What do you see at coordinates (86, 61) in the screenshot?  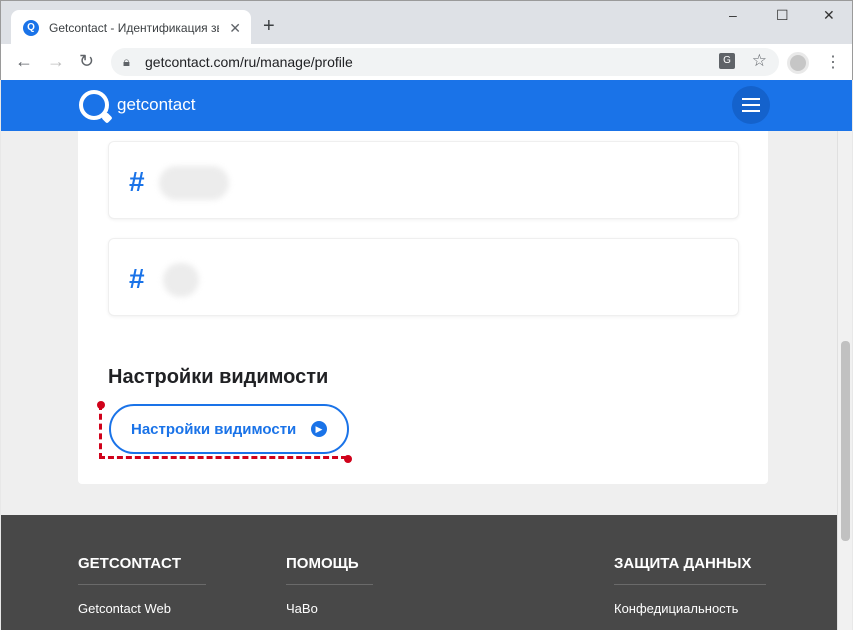 I see `reload-icon: ↻` at bounding box center [86, 61].